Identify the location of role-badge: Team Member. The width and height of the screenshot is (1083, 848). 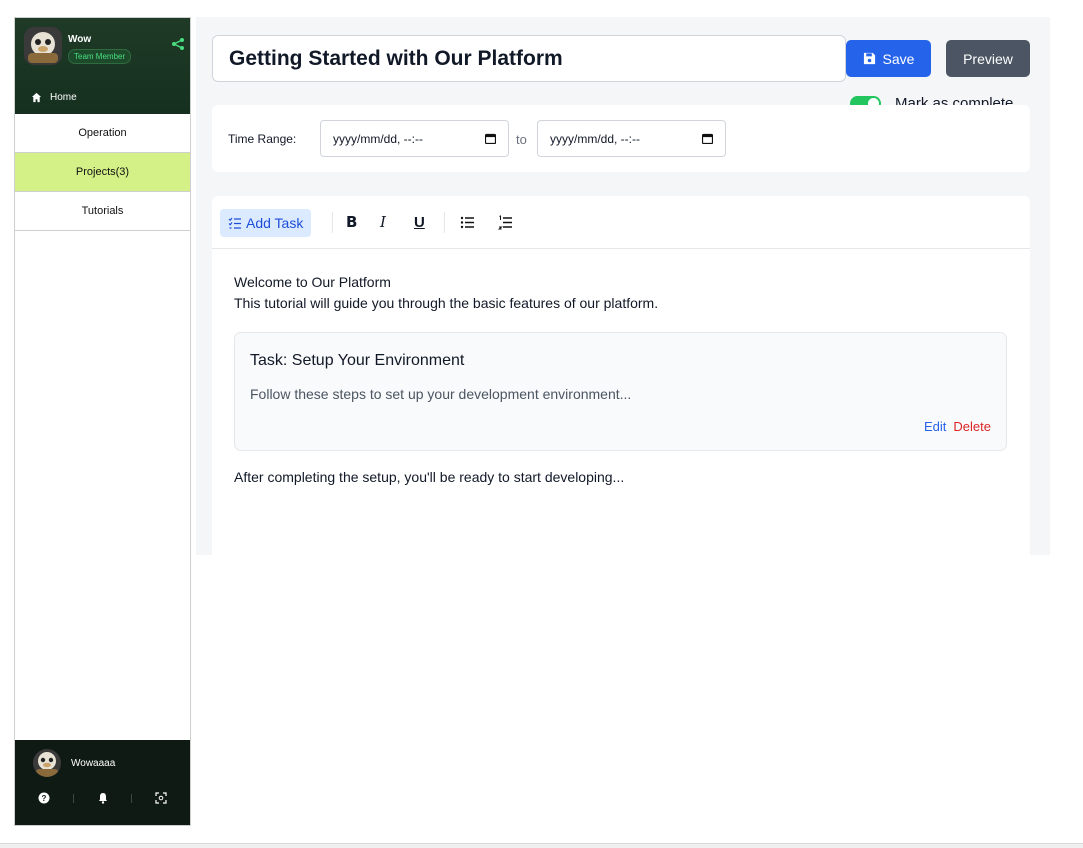
(100, 56).